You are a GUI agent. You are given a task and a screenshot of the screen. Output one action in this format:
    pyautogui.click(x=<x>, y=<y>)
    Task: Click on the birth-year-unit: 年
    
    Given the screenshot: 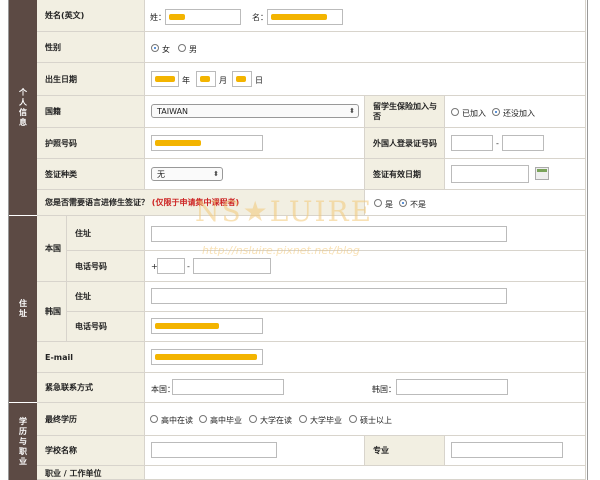 What is the action you would take?
    pyautogui.click(x=186, y=80)
    